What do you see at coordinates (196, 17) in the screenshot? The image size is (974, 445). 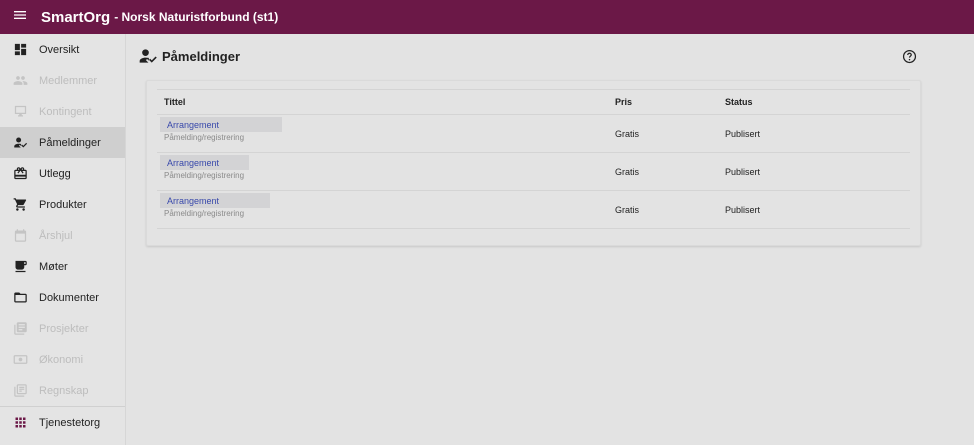 I see `organization-name: - Norsk Naturistforbund (st1)` at bounding box center [196, 17].